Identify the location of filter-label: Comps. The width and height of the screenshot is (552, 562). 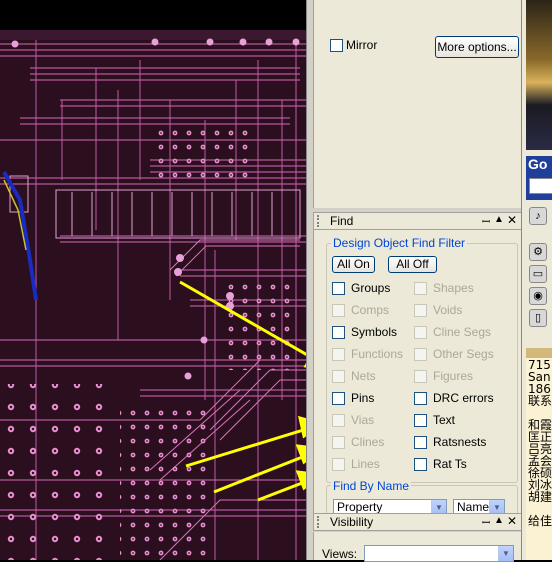
(370, 310).